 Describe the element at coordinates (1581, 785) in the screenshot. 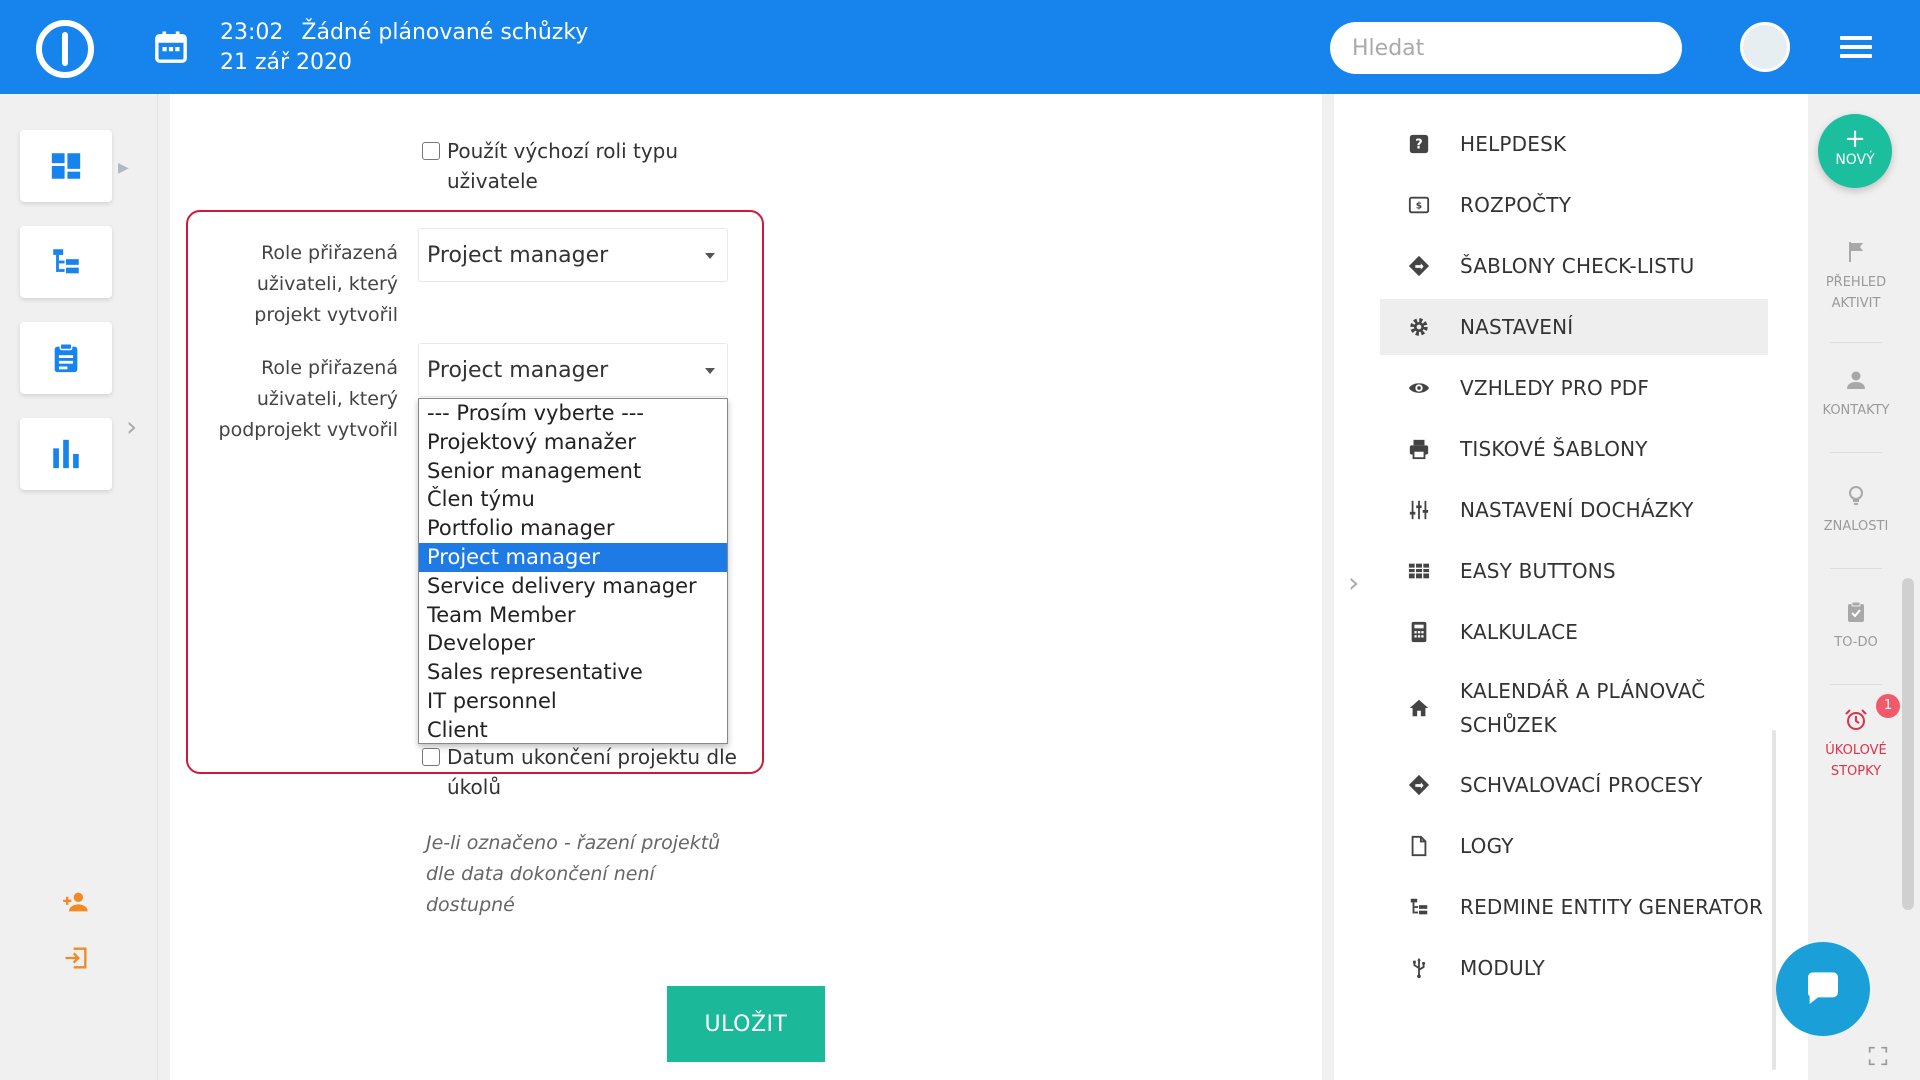

I see `menu-item-label: SCHVALOVACÍ PROCESY` at that location.